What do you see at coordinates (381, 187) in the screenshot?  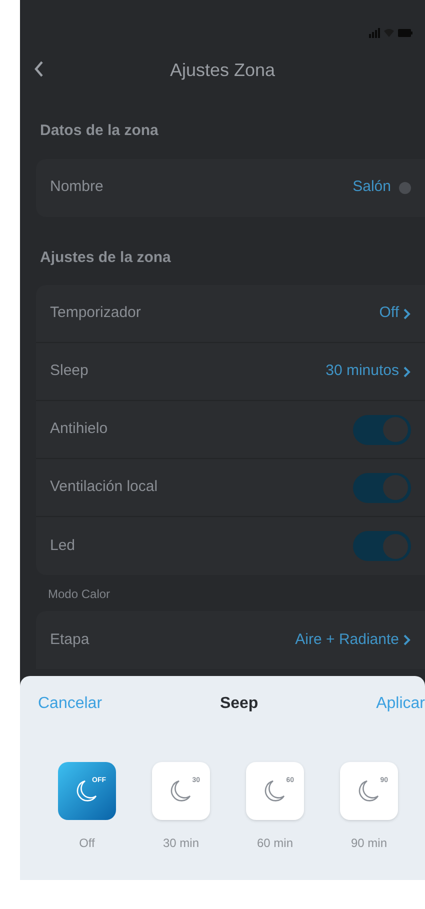 I see `row-value: Salón` at bounding box center [381, 187].